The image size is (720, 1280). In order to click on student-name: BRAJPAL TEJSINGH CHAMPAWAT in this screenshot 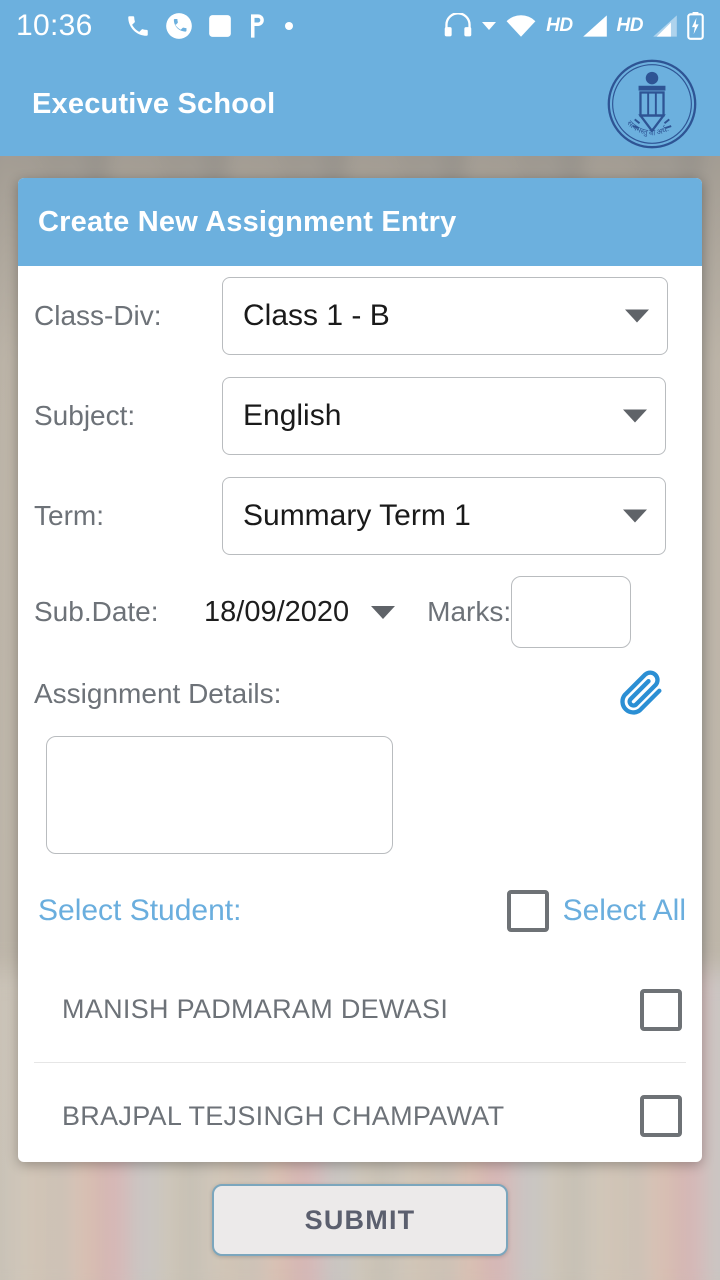, I will do `click(283, 1115)`.